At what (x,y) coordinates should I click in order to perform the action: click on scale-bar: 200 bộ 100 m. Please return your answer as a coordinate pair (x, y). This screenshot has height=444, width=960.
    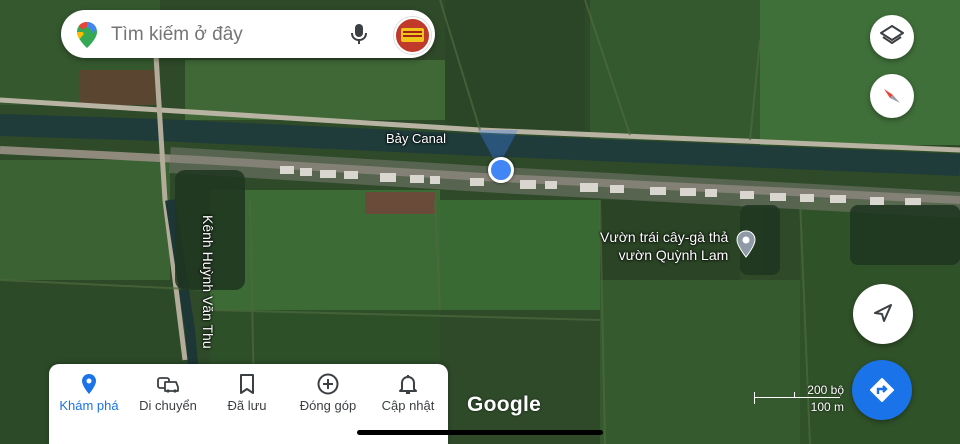
    Looking at the image, I should click on (799, 400).